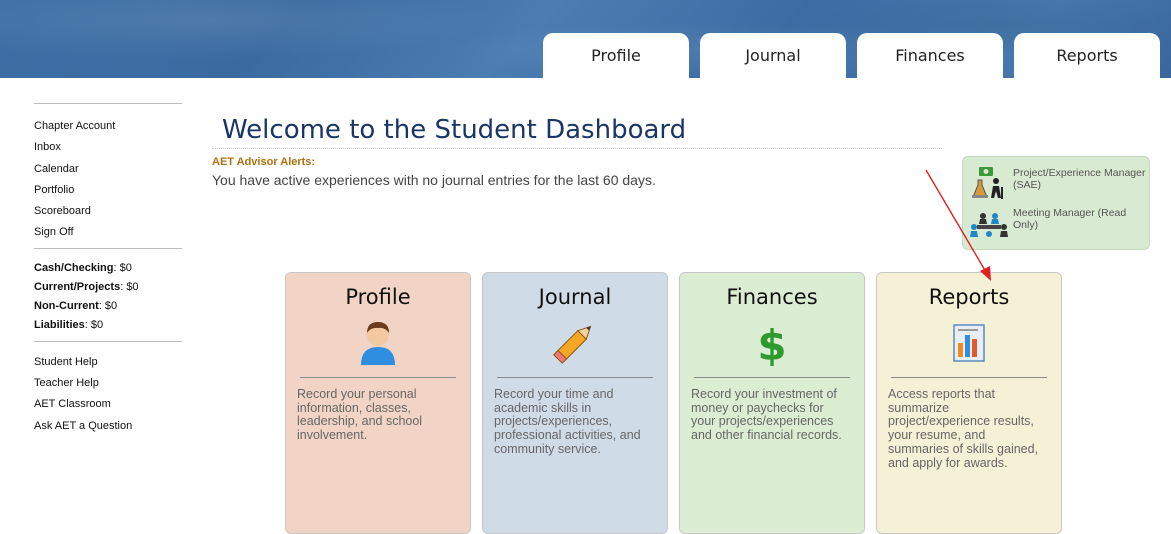 This screenshot has height=534, width=1171. Describe the element at coordinates (930, 55) in the screenshot. I see `tab-finances: Finances` at that location.